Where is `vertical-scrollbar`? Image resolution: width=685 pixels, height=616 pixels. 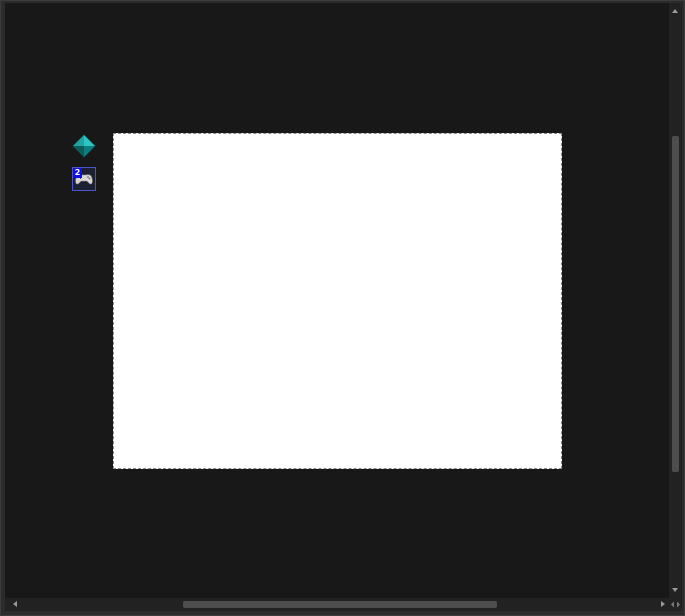
vertical-scrollbar is located at coordinates (675, 300).